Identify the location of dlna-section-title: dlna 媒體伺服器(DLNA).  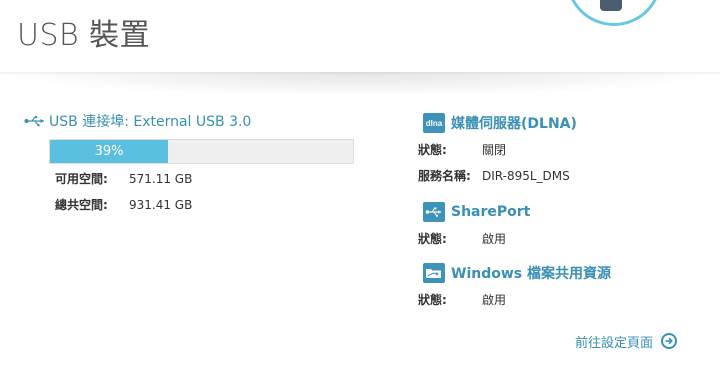
(500, 123).